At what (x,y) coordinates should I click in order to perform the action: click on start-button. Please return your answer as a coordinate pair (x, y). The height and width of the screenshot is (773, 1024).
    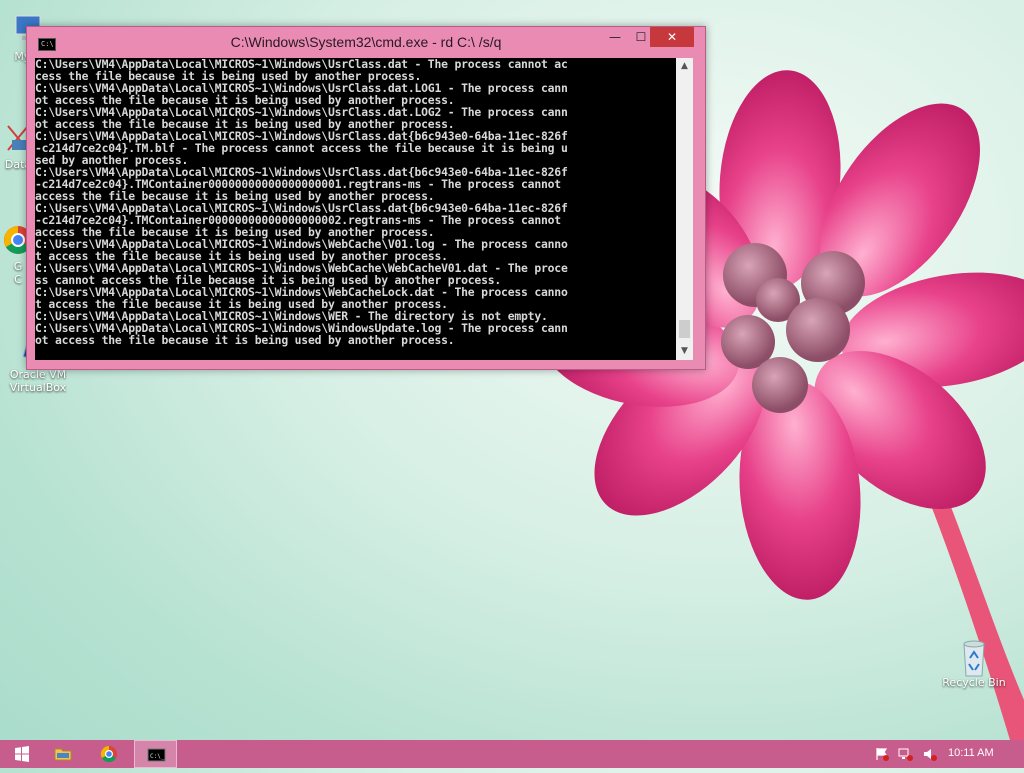
    Looking at the image, I should click on (22, 754).